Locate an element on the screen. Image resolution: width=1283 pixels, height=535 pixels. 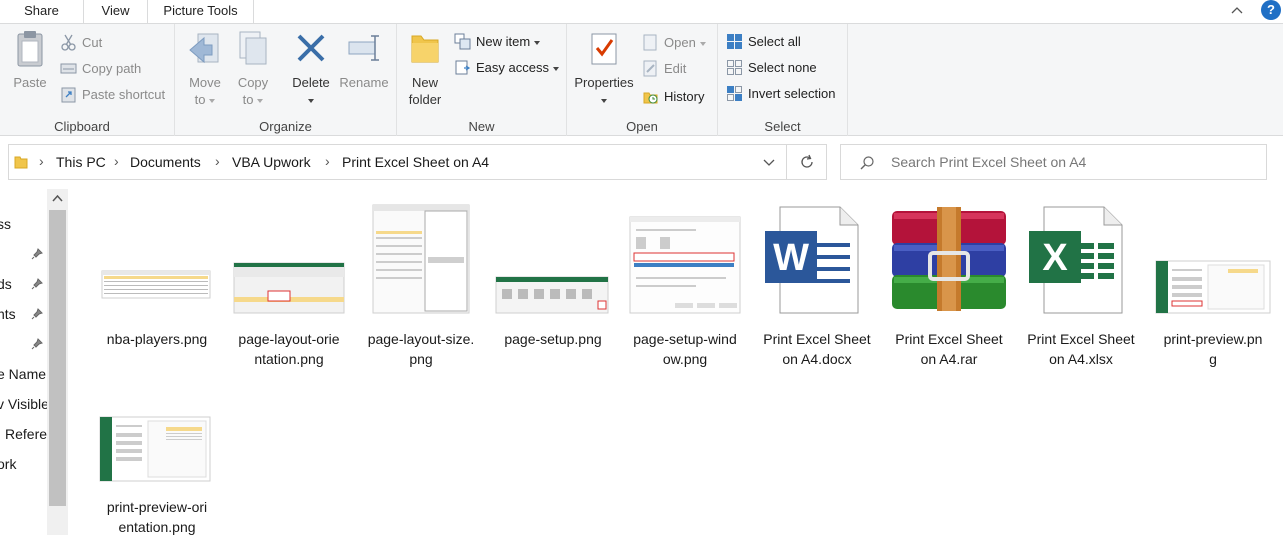
refresh-button is located at coordinates (807, 162).